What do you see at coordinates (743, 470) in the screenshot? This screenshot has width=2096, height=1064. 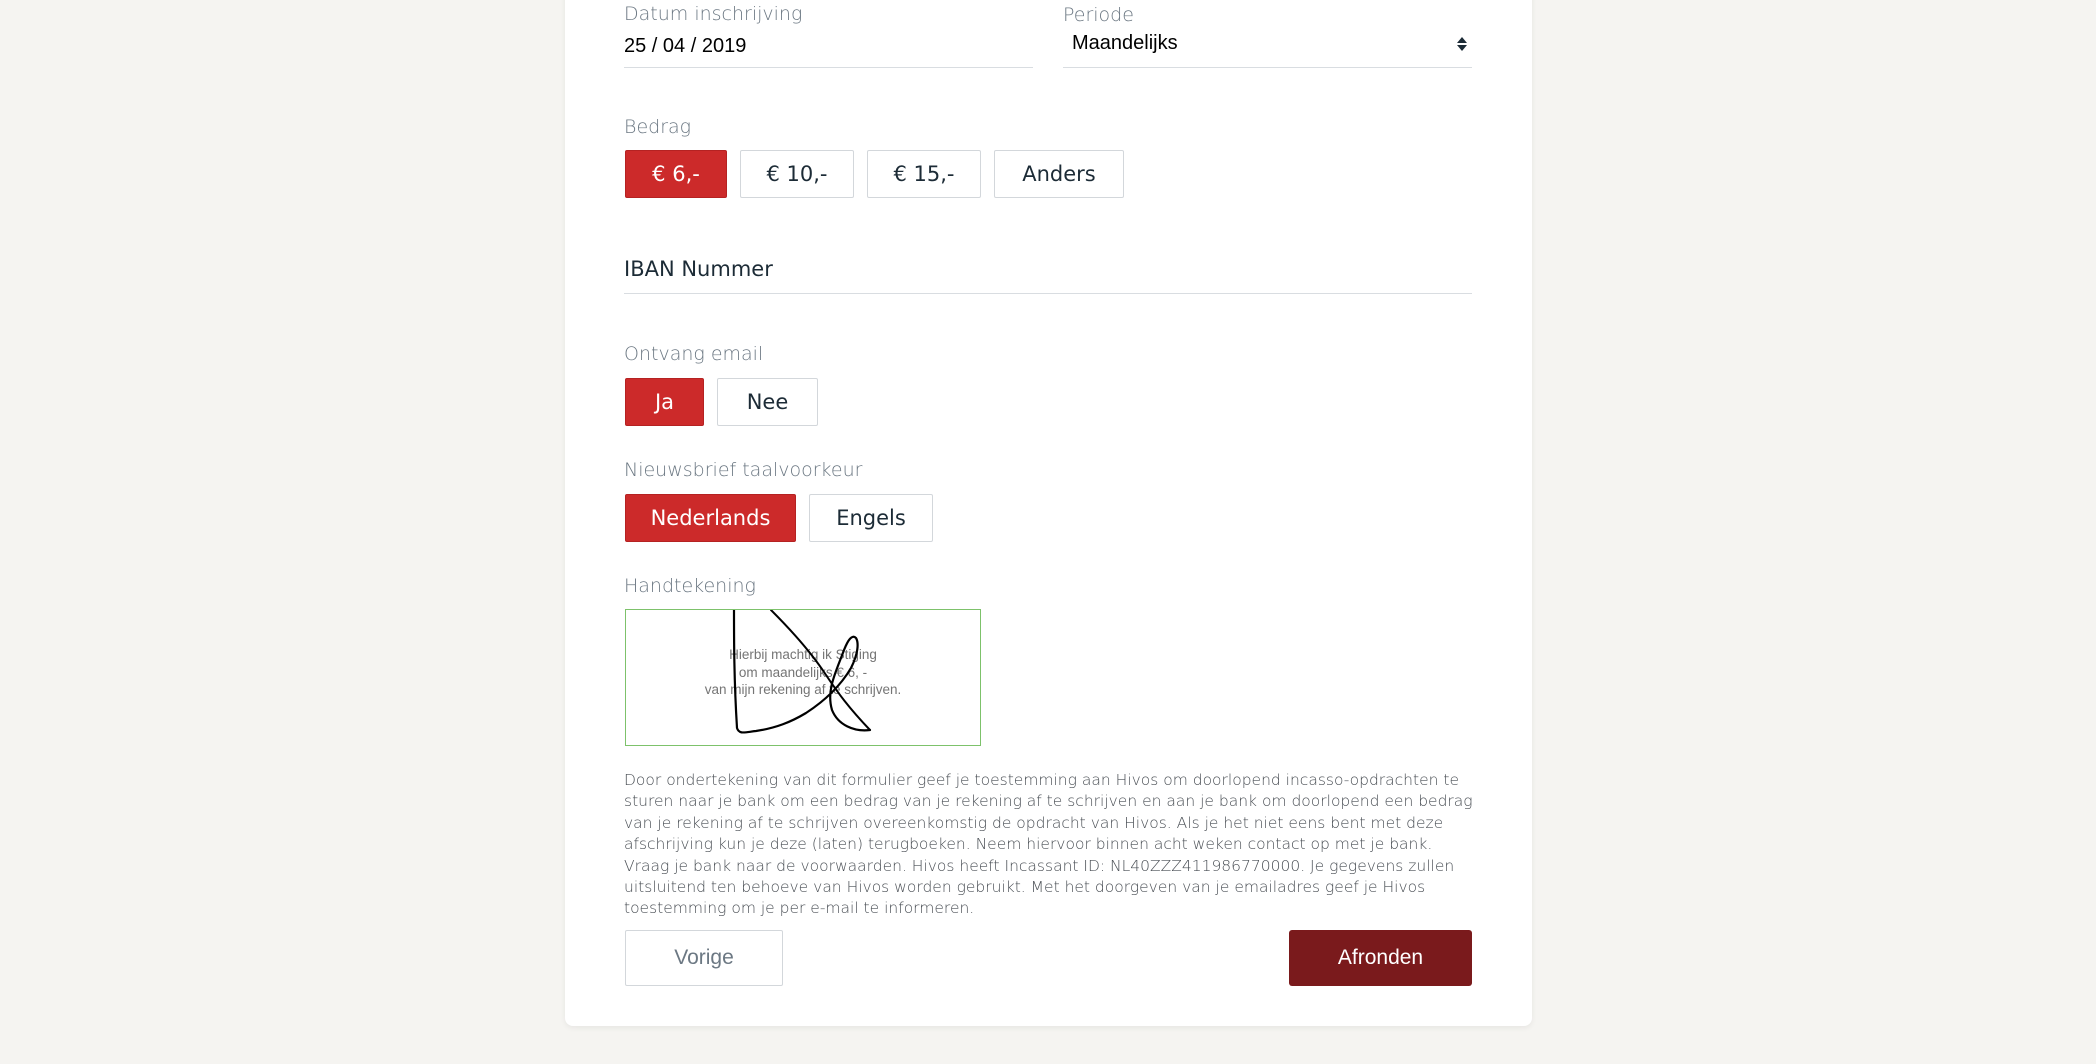 I see `newsletter-language-label: Nieuwsbrief taalvoorkeur` at bounding box center [743, 470].